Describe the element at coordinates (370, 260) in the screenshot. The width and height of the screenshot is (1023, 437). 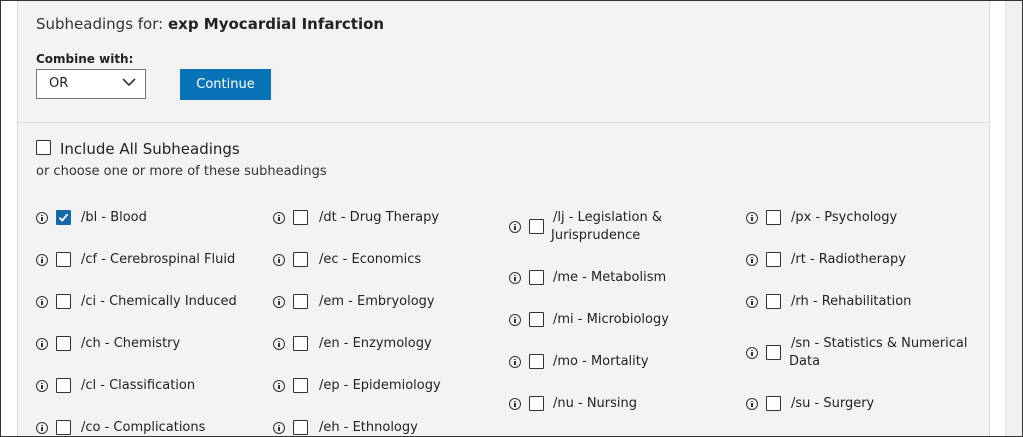
I see `subheading-label: /ec - Economics` at that location.